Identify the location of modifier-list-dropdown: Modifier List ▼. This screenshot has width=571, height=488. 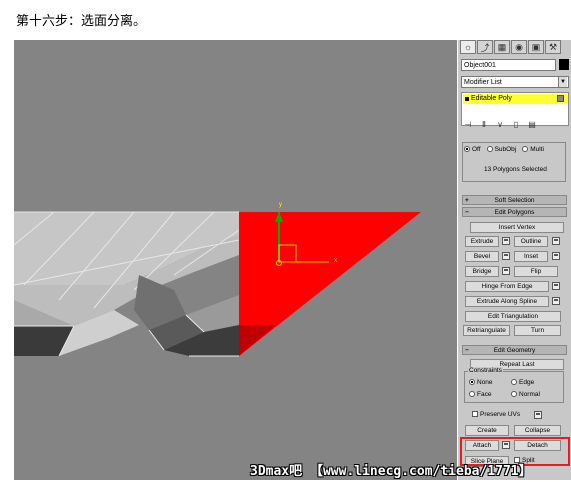
(515, 82).